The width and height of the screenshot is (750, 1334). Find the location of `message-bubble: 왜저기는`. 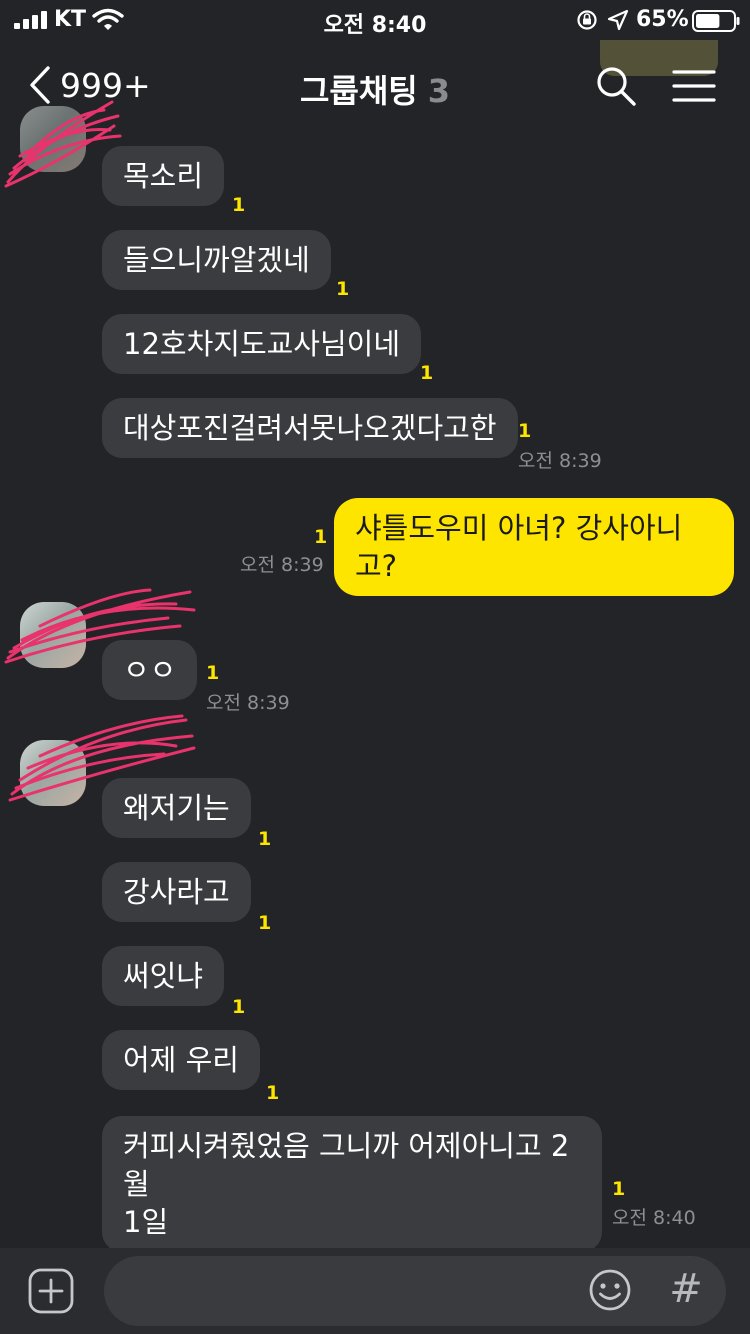

message-bubble: 왜저기는 is located at coordinates (176, 808).